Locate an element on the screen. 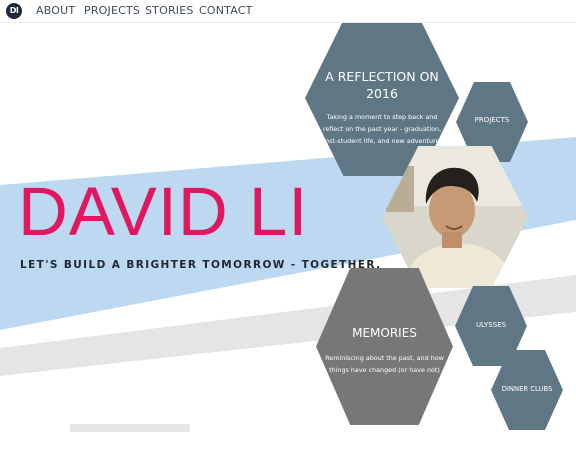  reflection-desc-line1: Taking a moment to step back and is located at coordinates (382, 117).